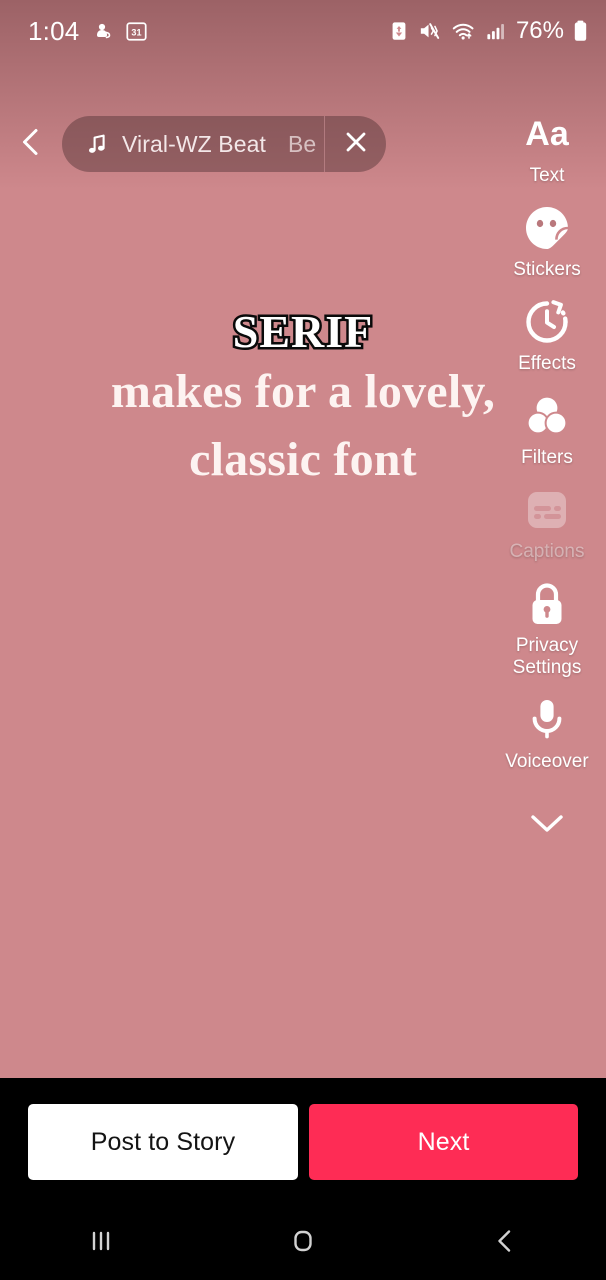 Image resolution: width=606 pixels, height=1280 pixels. Describe the element at coordinates (547, 269) in the screenshot. I see `tool-stickers-label: Stickers` at that location.